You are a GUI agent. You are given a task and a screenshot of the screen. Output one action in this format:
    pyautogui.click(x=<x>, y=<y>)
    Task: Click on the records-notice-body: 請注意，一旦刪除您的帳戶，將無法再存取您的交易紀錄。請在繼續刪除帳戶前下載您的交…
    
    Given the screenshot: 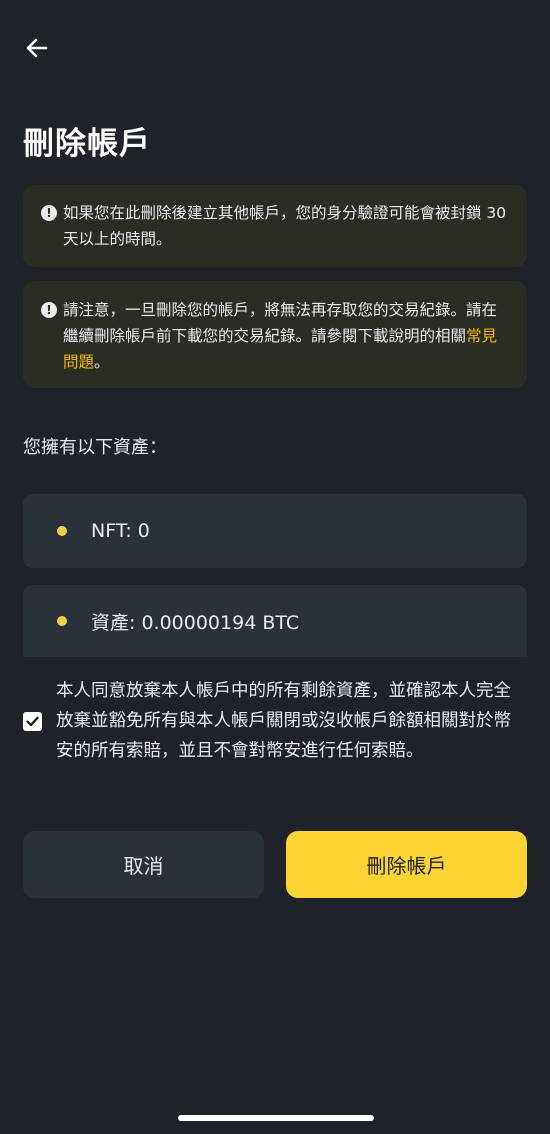 What is the action you would take?
    pyautogui.click(x=280, y=323)
    